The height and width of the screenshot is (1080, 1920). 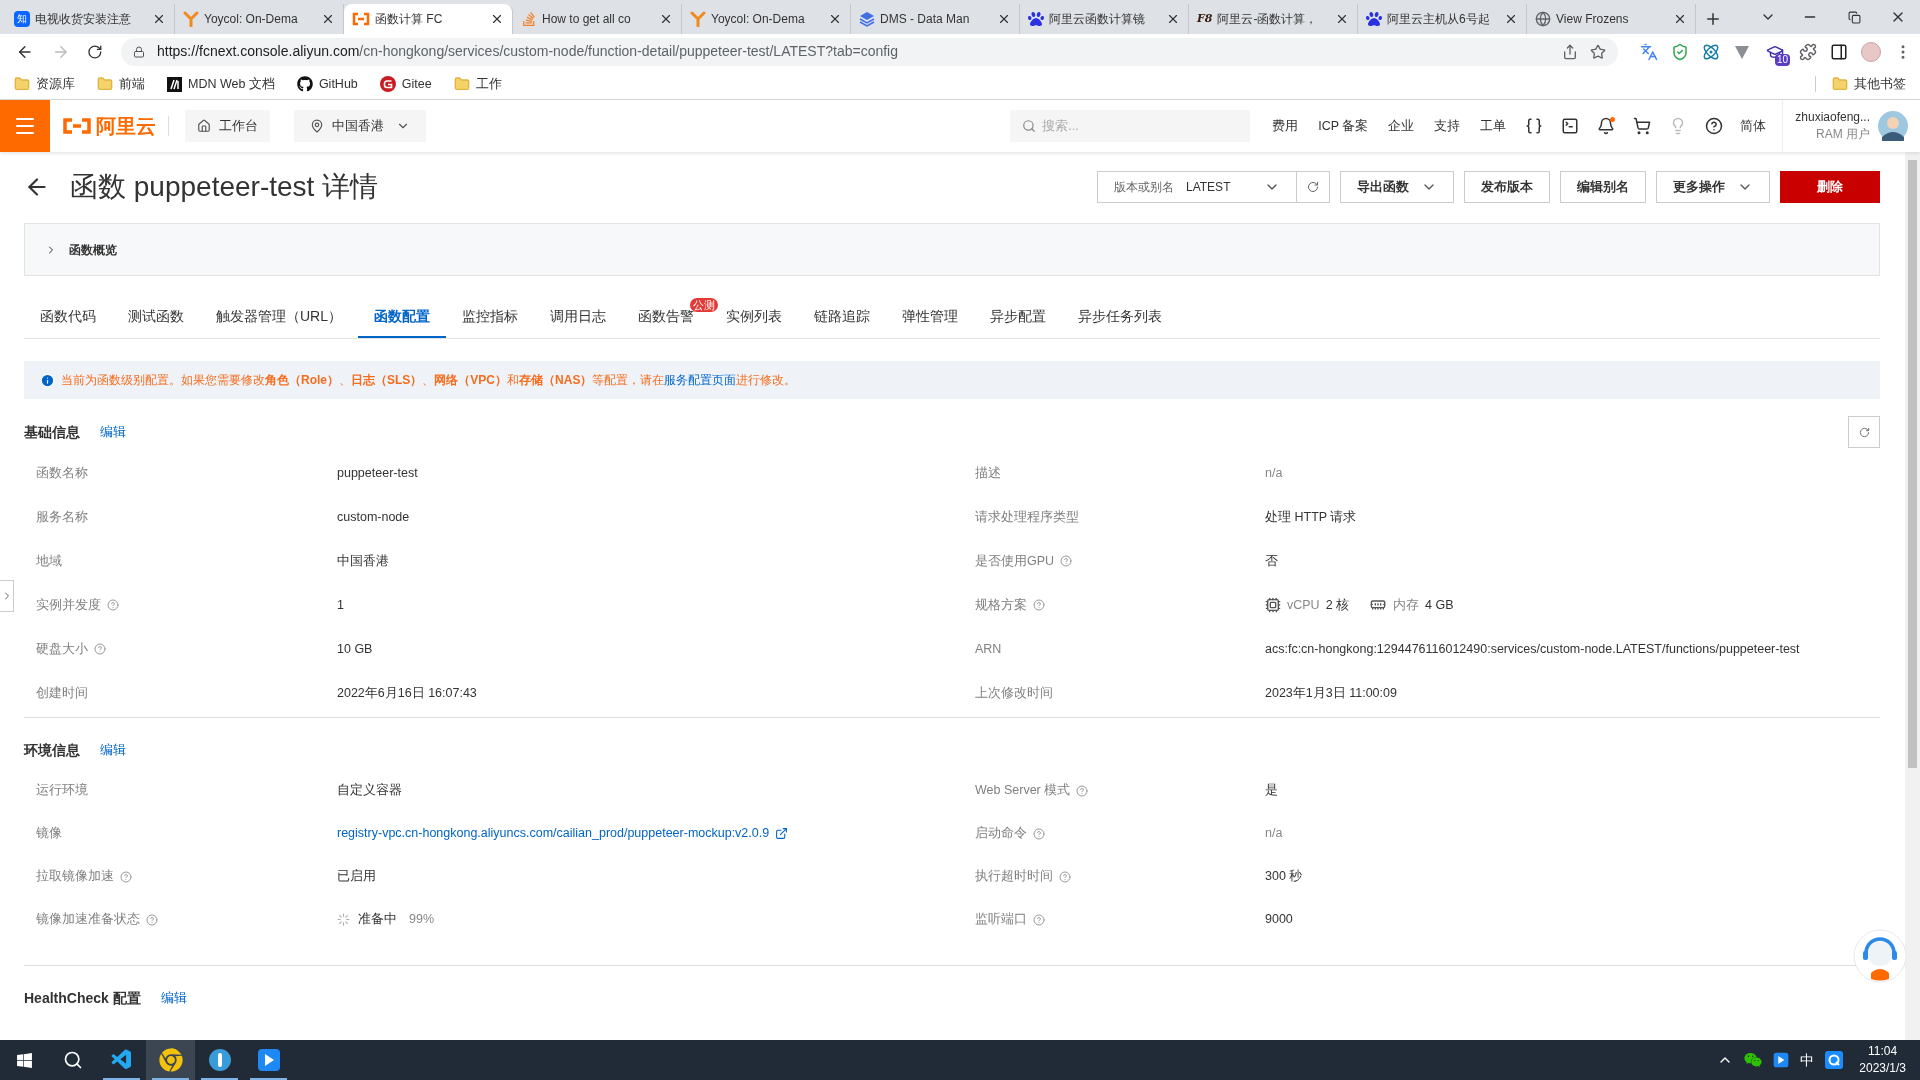 What do you see at coordinates (1273, 19) in the screenshot?
I see `browser-tab: F8 阿里云-函数计算，` at bounding box center [1273, 19].